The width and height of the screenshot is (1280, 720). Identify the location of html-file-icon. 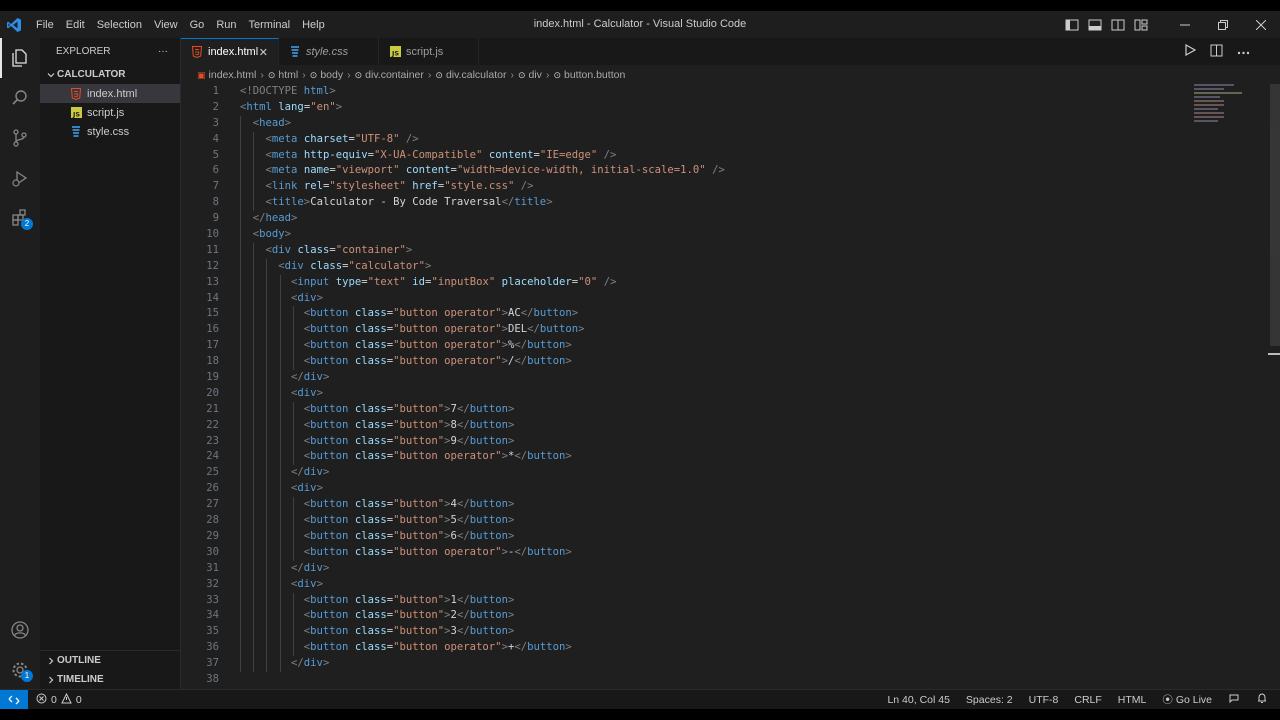
(197, 52).